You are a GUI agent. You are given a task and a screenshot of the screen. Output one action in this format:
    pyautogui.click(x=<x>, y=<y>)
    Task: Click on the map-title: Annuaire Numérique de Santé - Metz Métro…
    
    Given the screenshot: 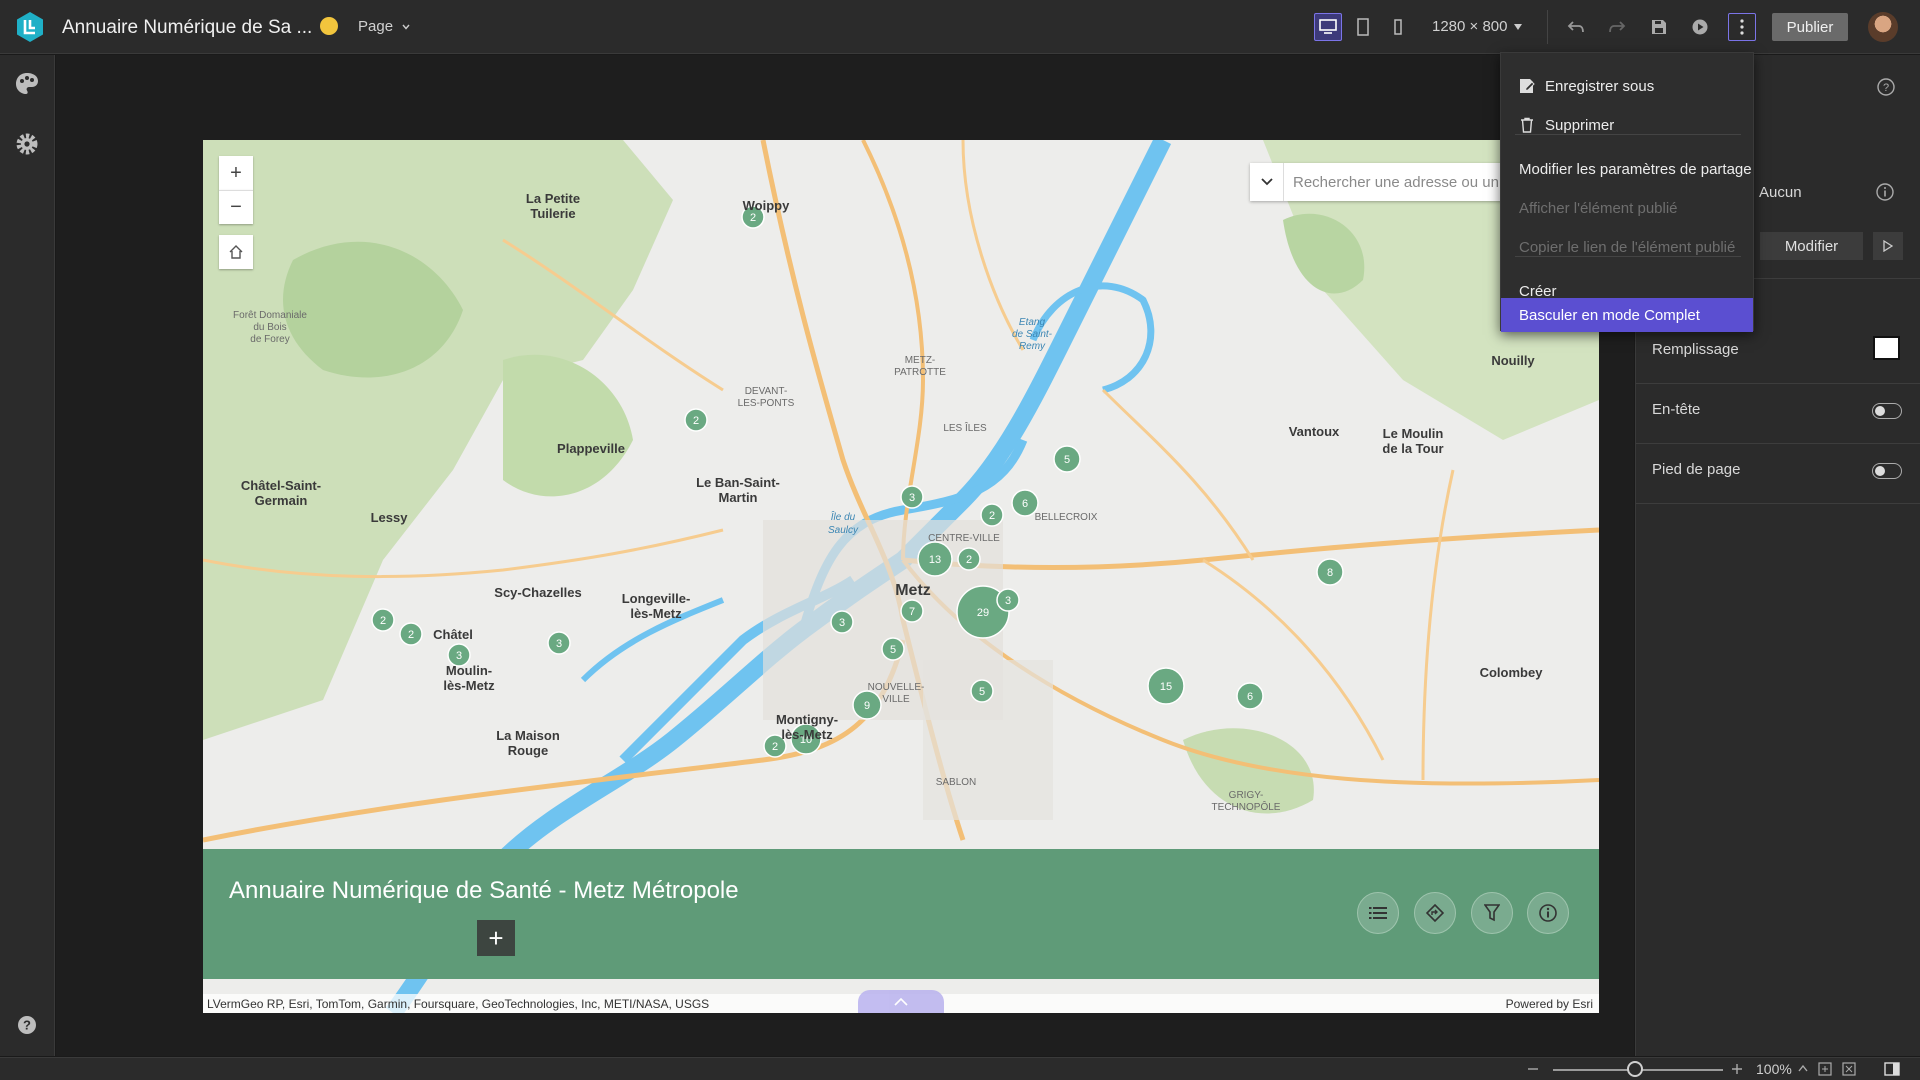 What is the action you would take?
    pyautogui.click(x=484, y=890)
    